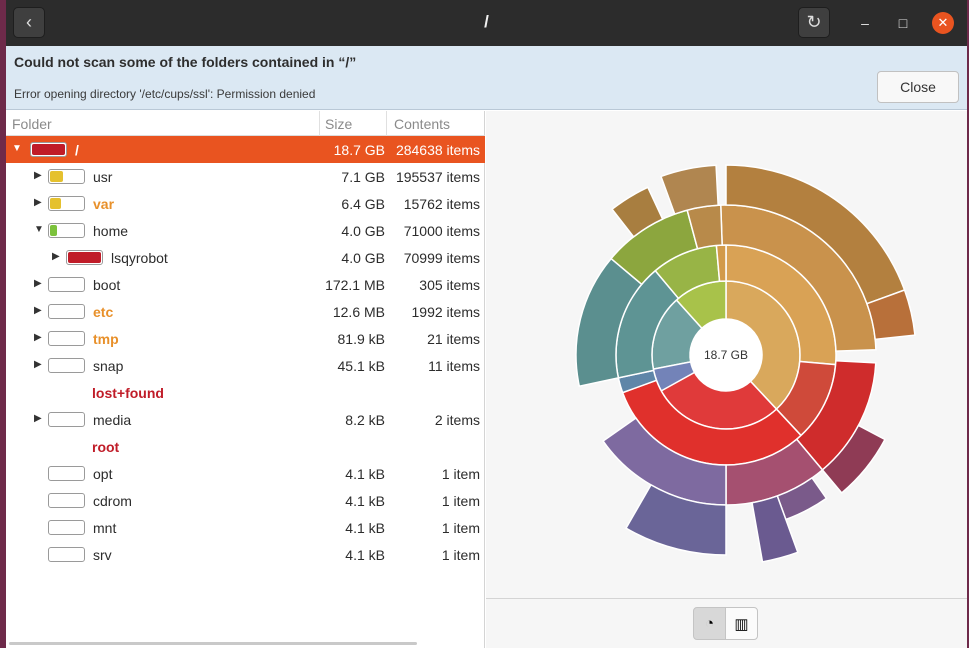 This screenshot has width=969, height=648. Describe the element at coordinates (245, 123) in the screenshot. I see `tree-header: Folder Size Contents` at that location.